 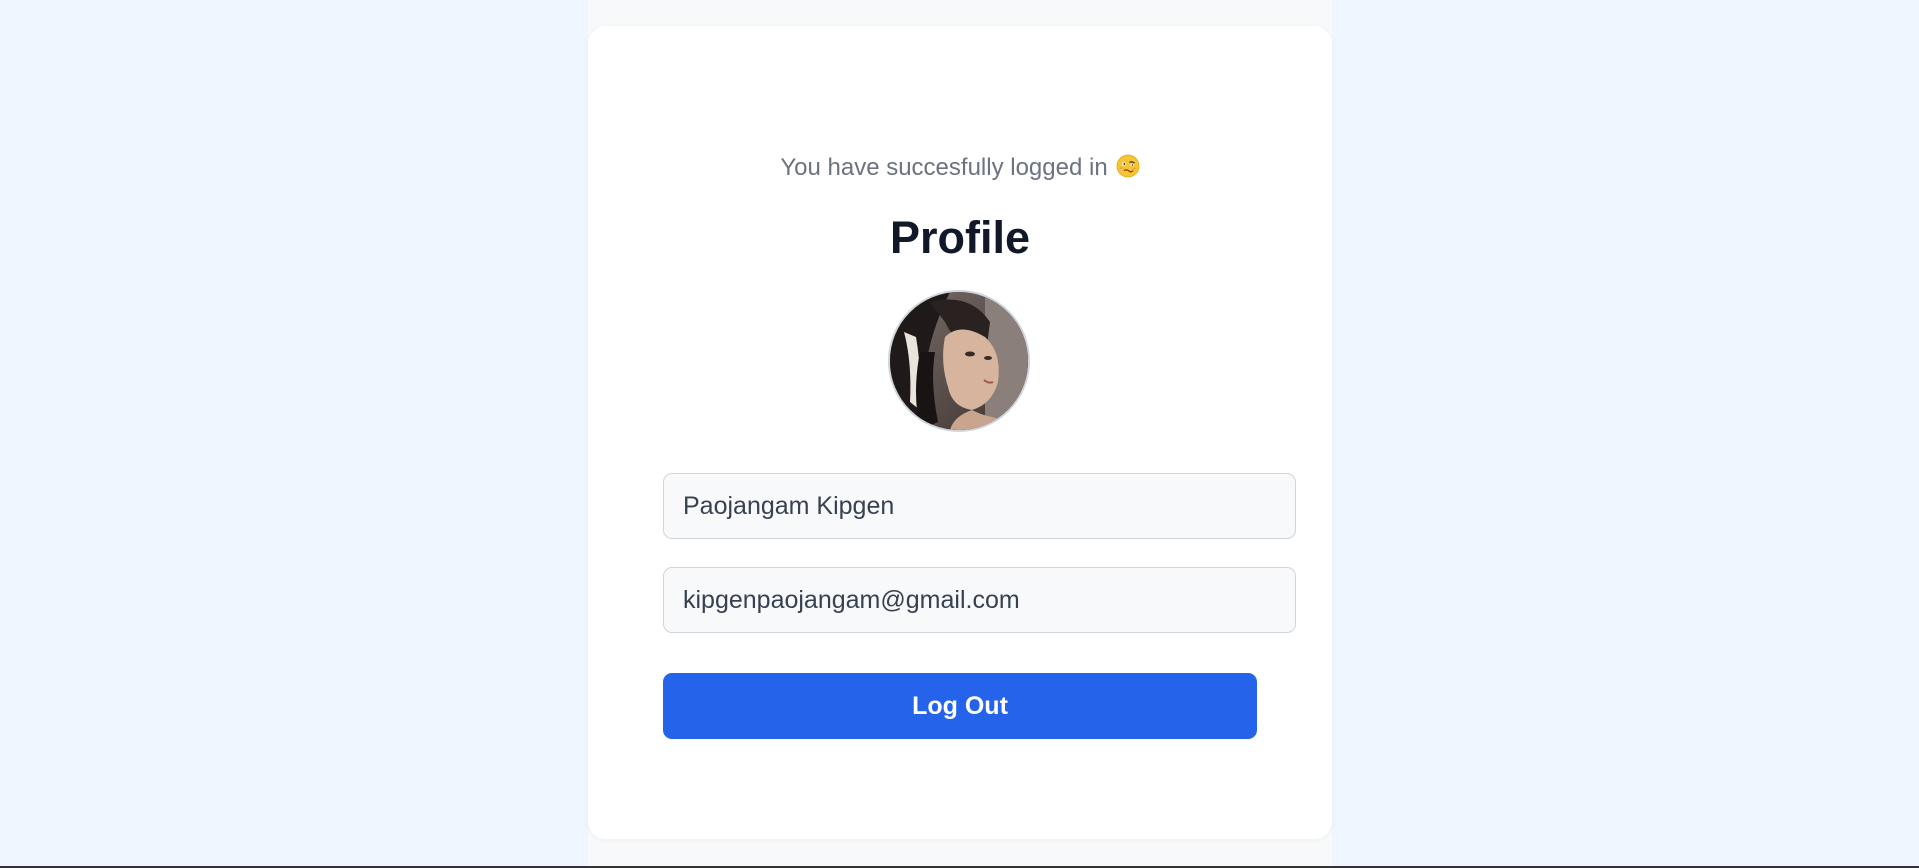 What do you see at coordinates (960, 706) in the screenshot?
I see `logout-button: Log Out` at bounding box center [960, 706].